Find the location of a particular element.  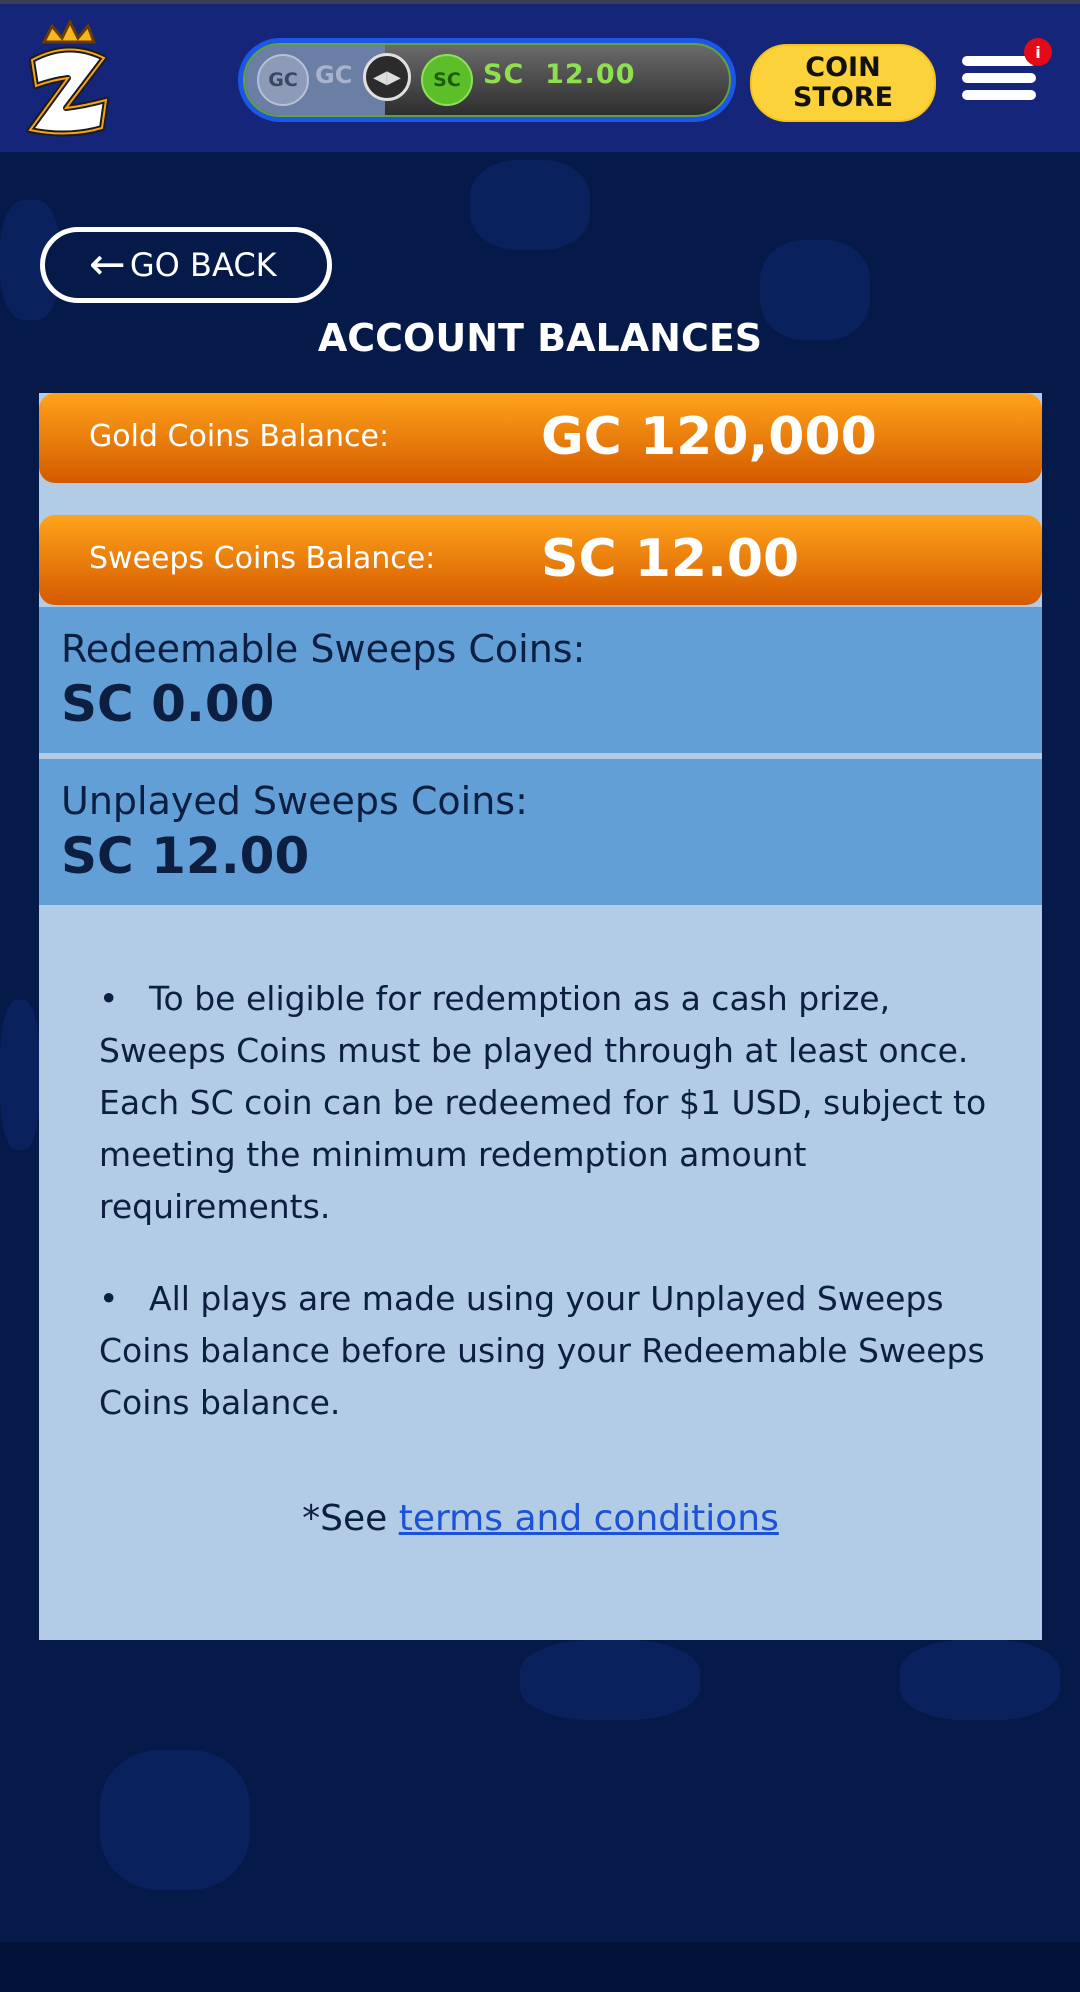

bottom-bar is located at coordinates (540, 1967).